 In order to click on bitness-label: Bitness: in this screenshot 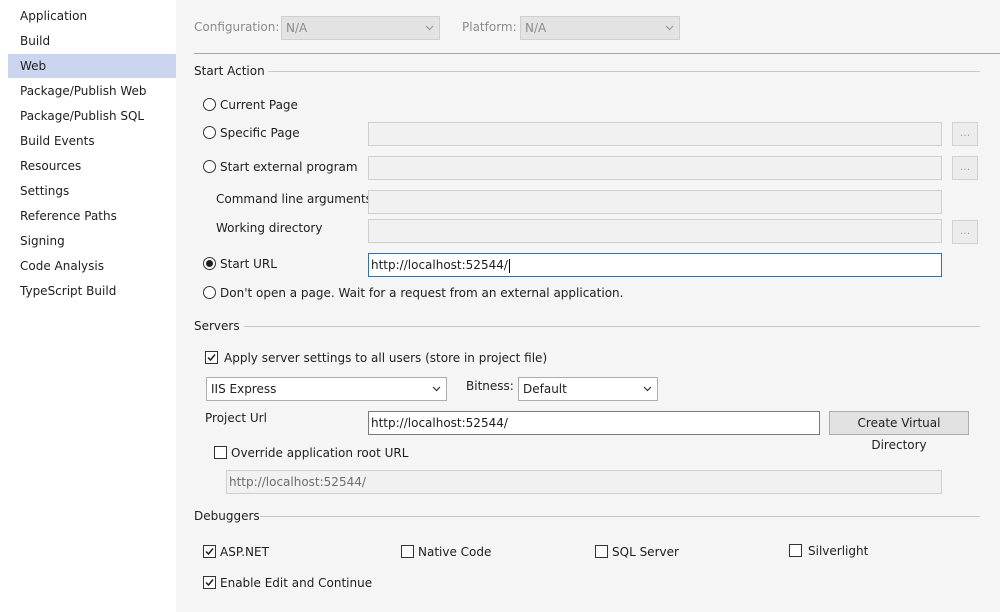, I will do `click(490, 386)`.